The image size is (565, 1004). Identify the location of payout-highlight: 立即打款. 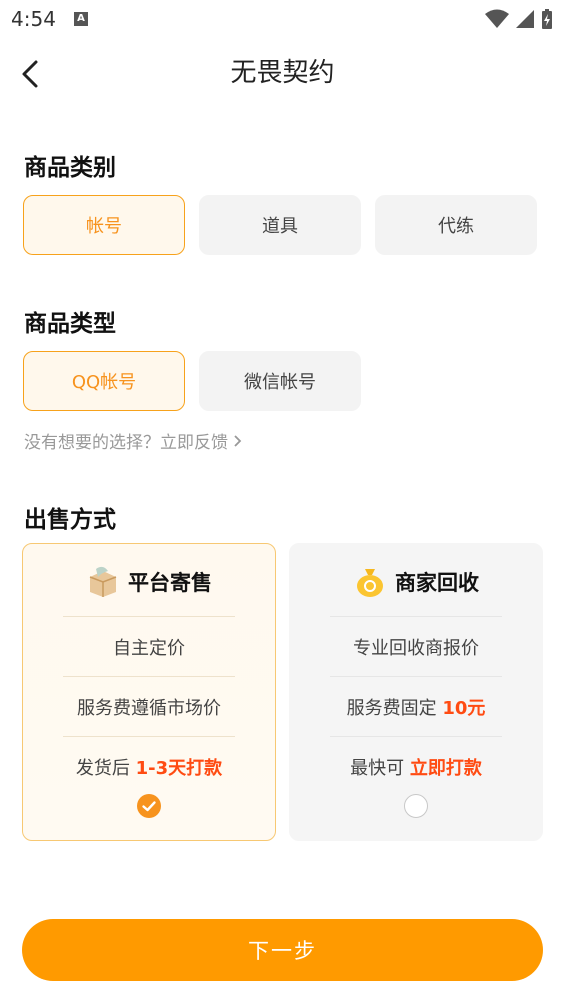
(445, 768).